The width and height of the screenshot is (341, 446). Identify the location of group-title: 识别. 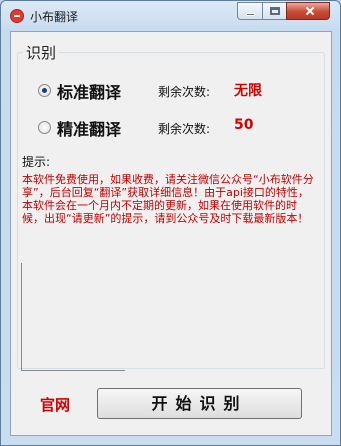
(41, 52).